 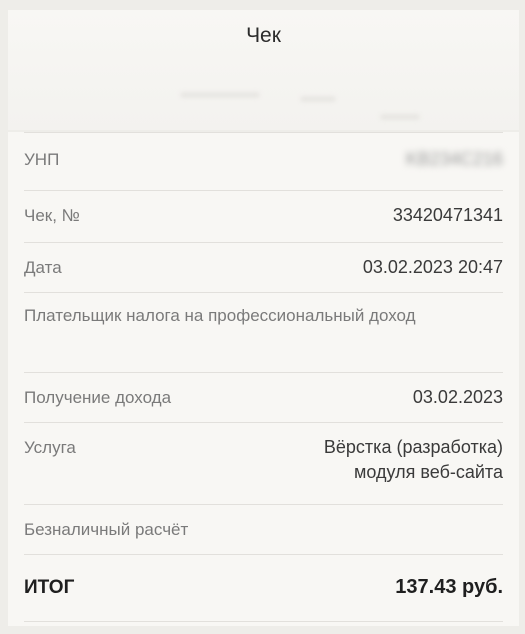 I want to click on divider, so click(x=263, y=621).